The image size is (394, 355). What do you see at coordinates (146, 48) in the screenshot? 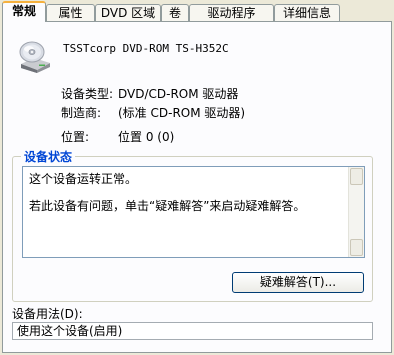
I see `device-name: TSSTcorp DVD-ROM TS-H352C` at bounding box center [146, 48].